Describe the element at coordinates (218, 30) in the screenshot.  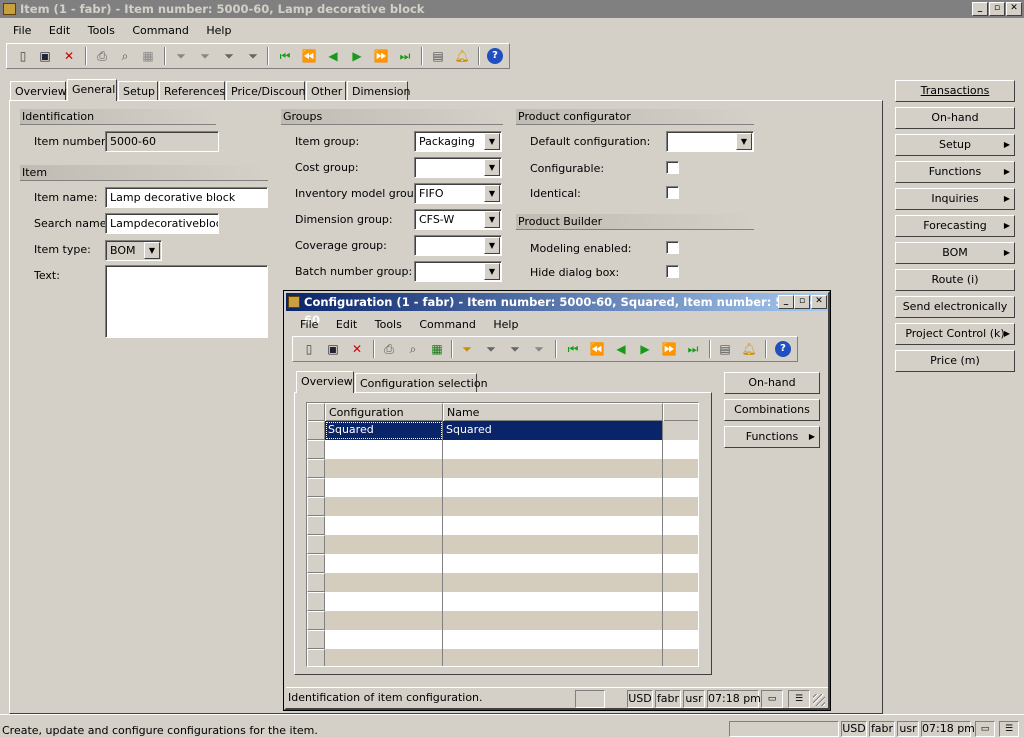
I see `menu-help: Help` at that location.